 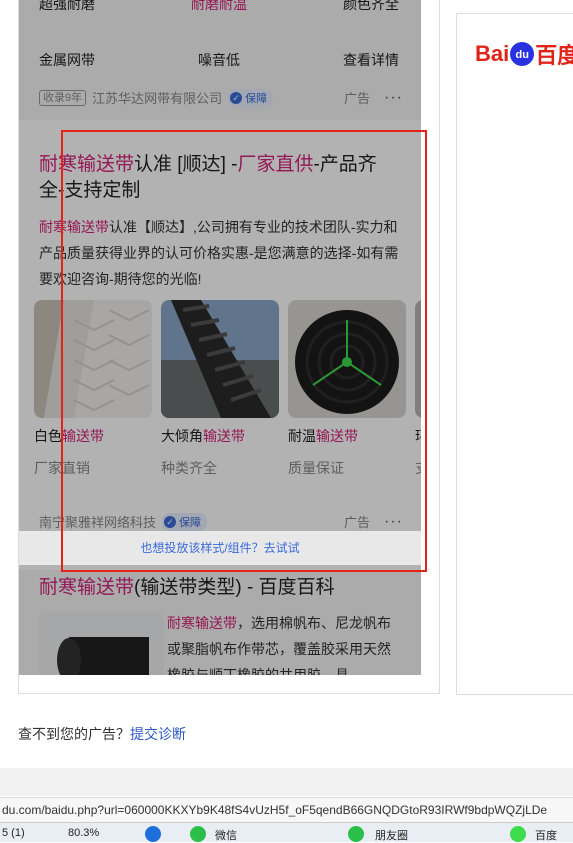 I want to click on logo-text: Bai, so click(x=492, y=53).